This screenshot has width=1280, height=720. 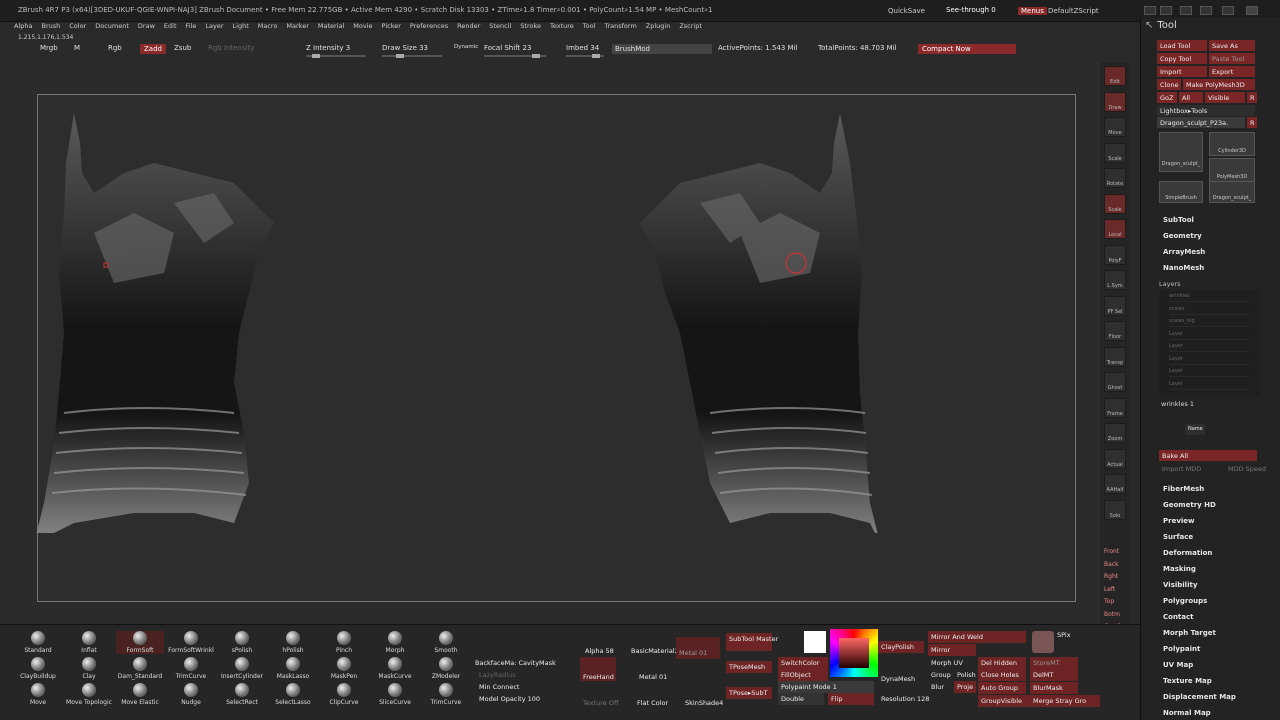 What do you see at coordinates (1115, 484) in the screenshot?
I see `shelf-aahalf-button: AAHalf` at bounding box center [1115, 484].